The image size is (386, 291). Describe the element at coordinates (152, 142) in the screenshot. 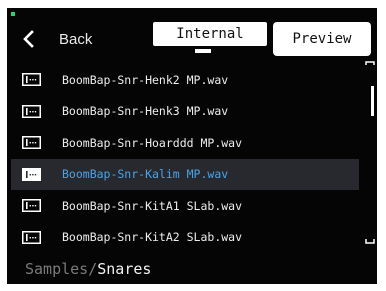

I see `file-name: BoomBap-Snr-Hoarddd MP.wav` at that location.